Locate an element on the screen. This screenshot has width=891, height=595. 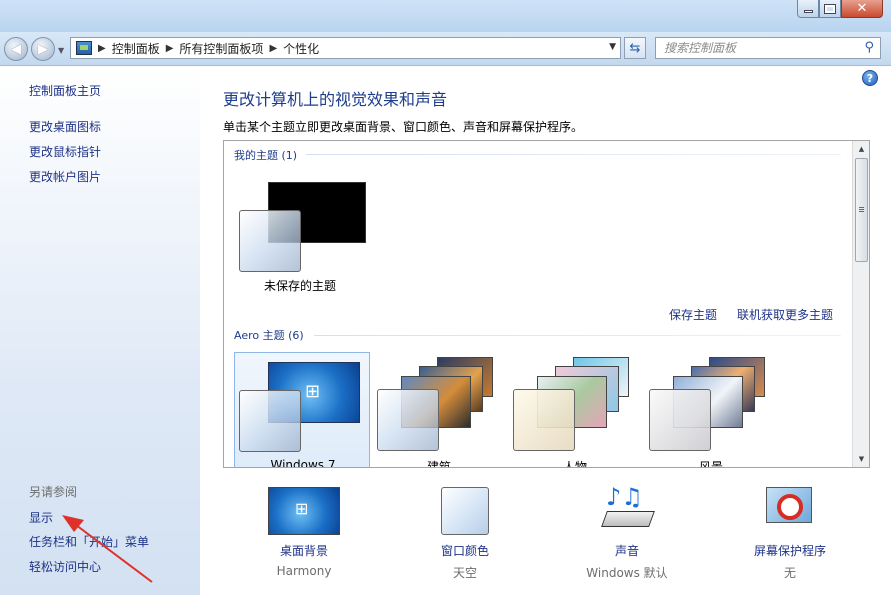
annotation-arrow-icon is located at coordinates (107, 549).